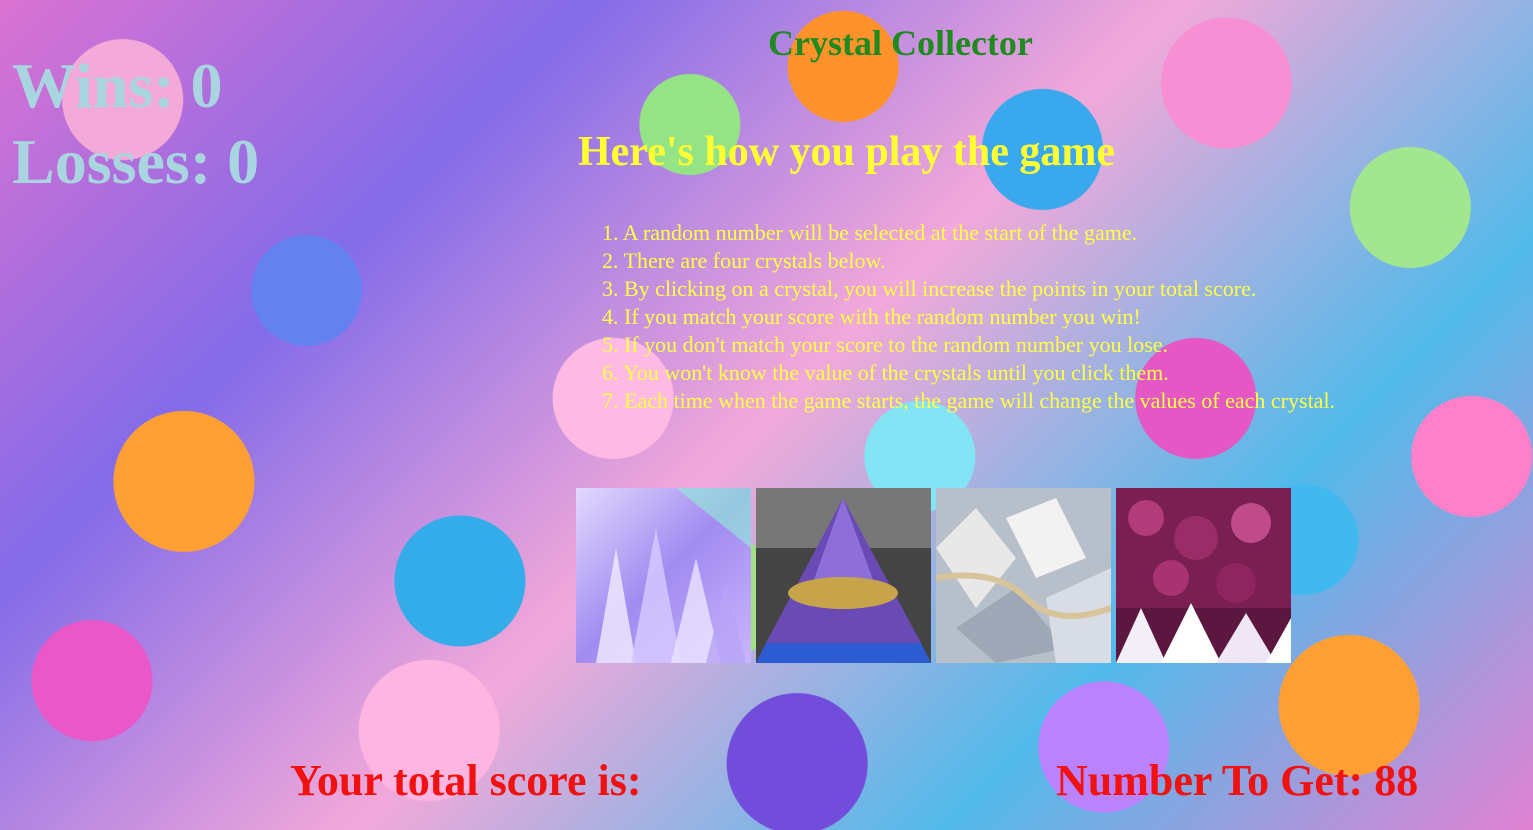  Describe the element at coordinates (900, 43) in the screenshot. I see `game-title: Crystal Collector` at that location.